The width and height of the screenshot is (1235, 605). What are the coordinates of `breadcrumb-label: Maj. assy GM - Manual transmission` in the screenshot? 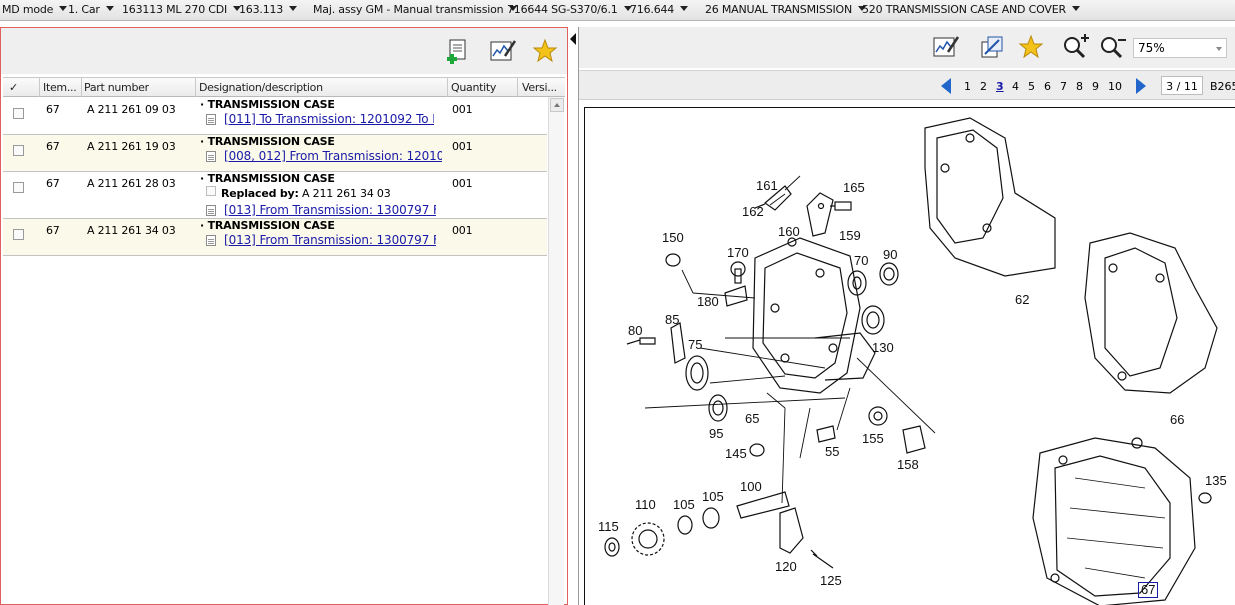 It's located at (408, 9).